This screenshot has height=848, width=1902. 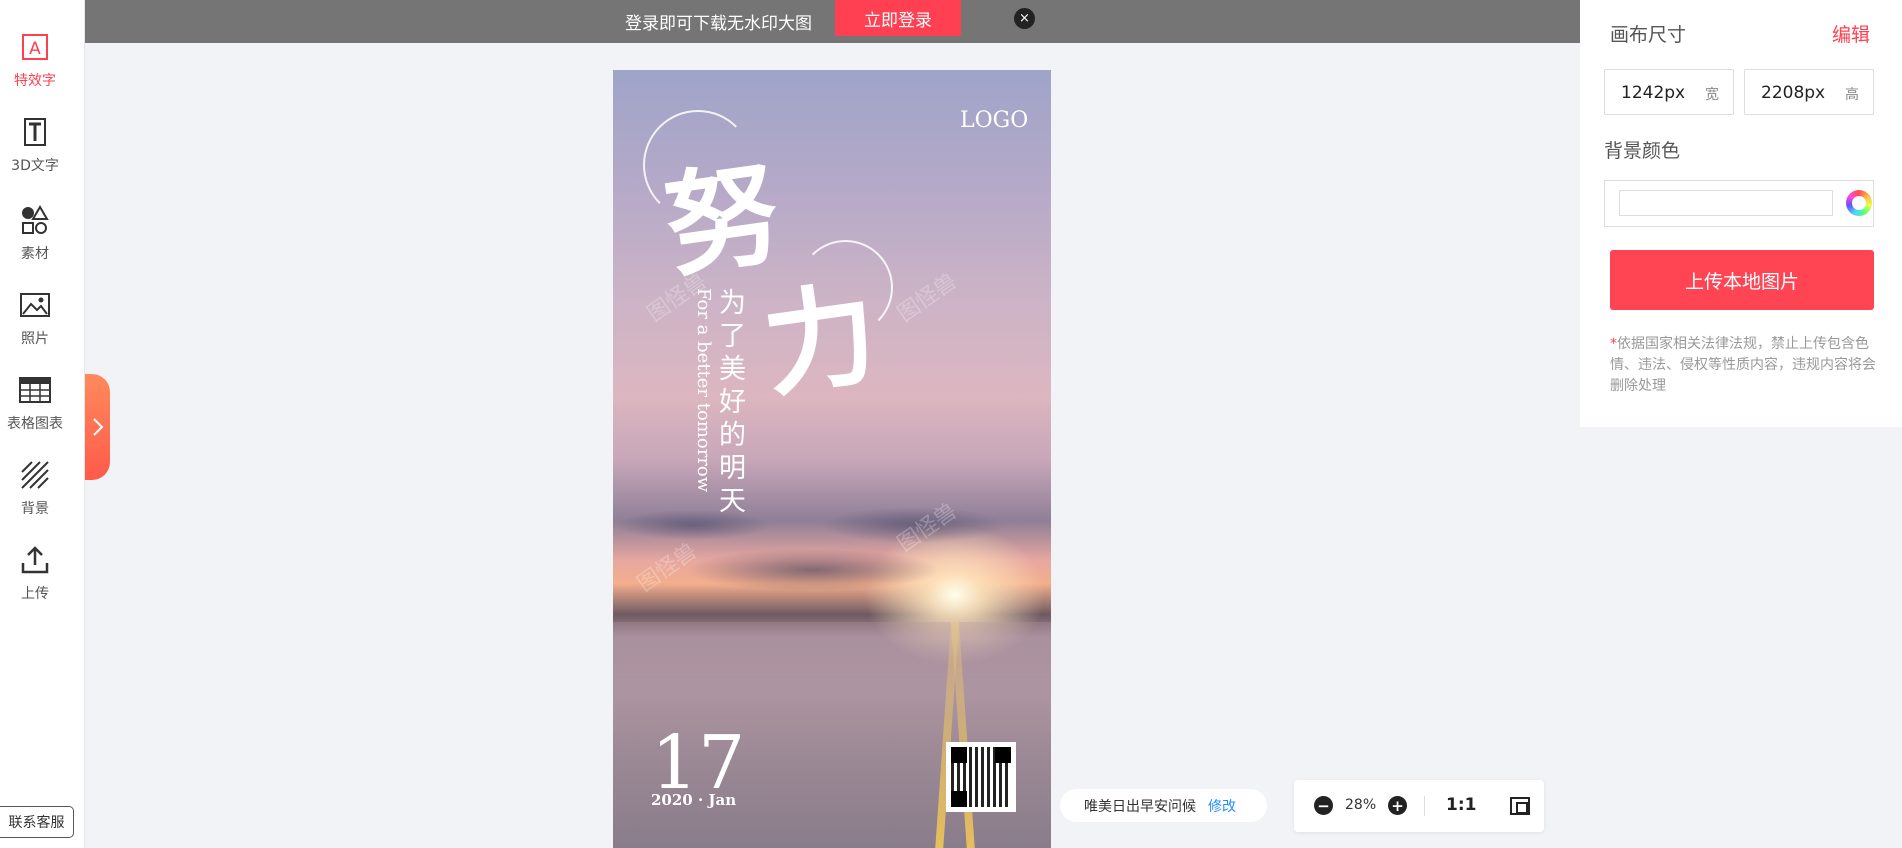 I want to click on tool-3d-text: 3D文字, so click(x=35, y=145).